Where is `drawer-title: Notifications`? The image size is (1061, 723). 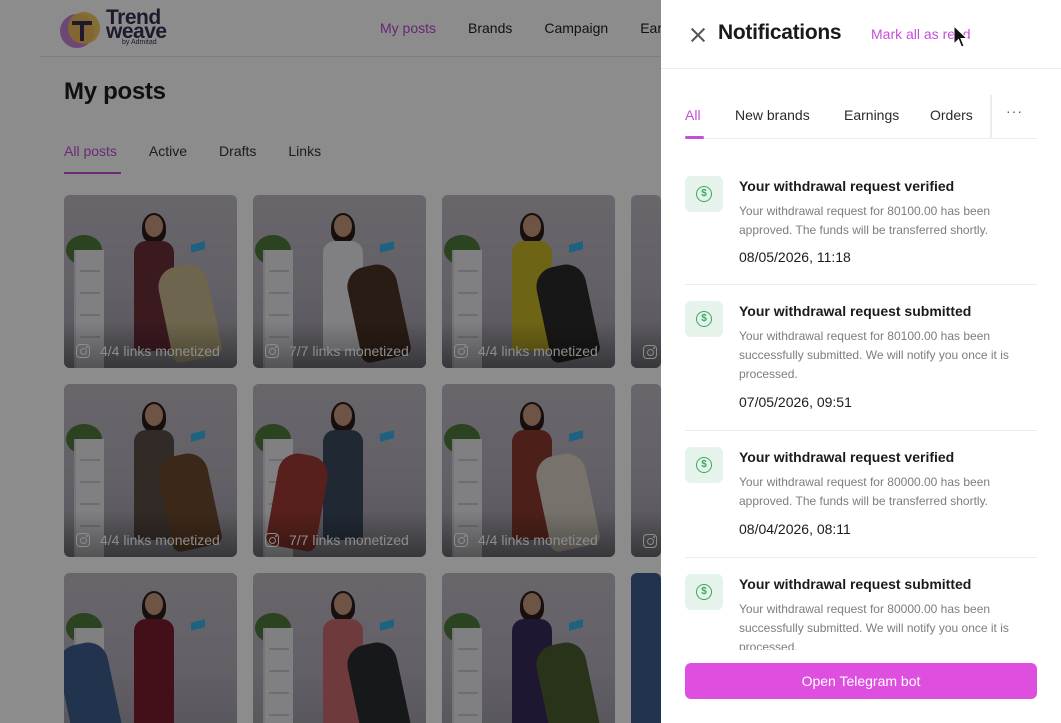
drawer-title: Notifications is located at coordinates (780, 32).